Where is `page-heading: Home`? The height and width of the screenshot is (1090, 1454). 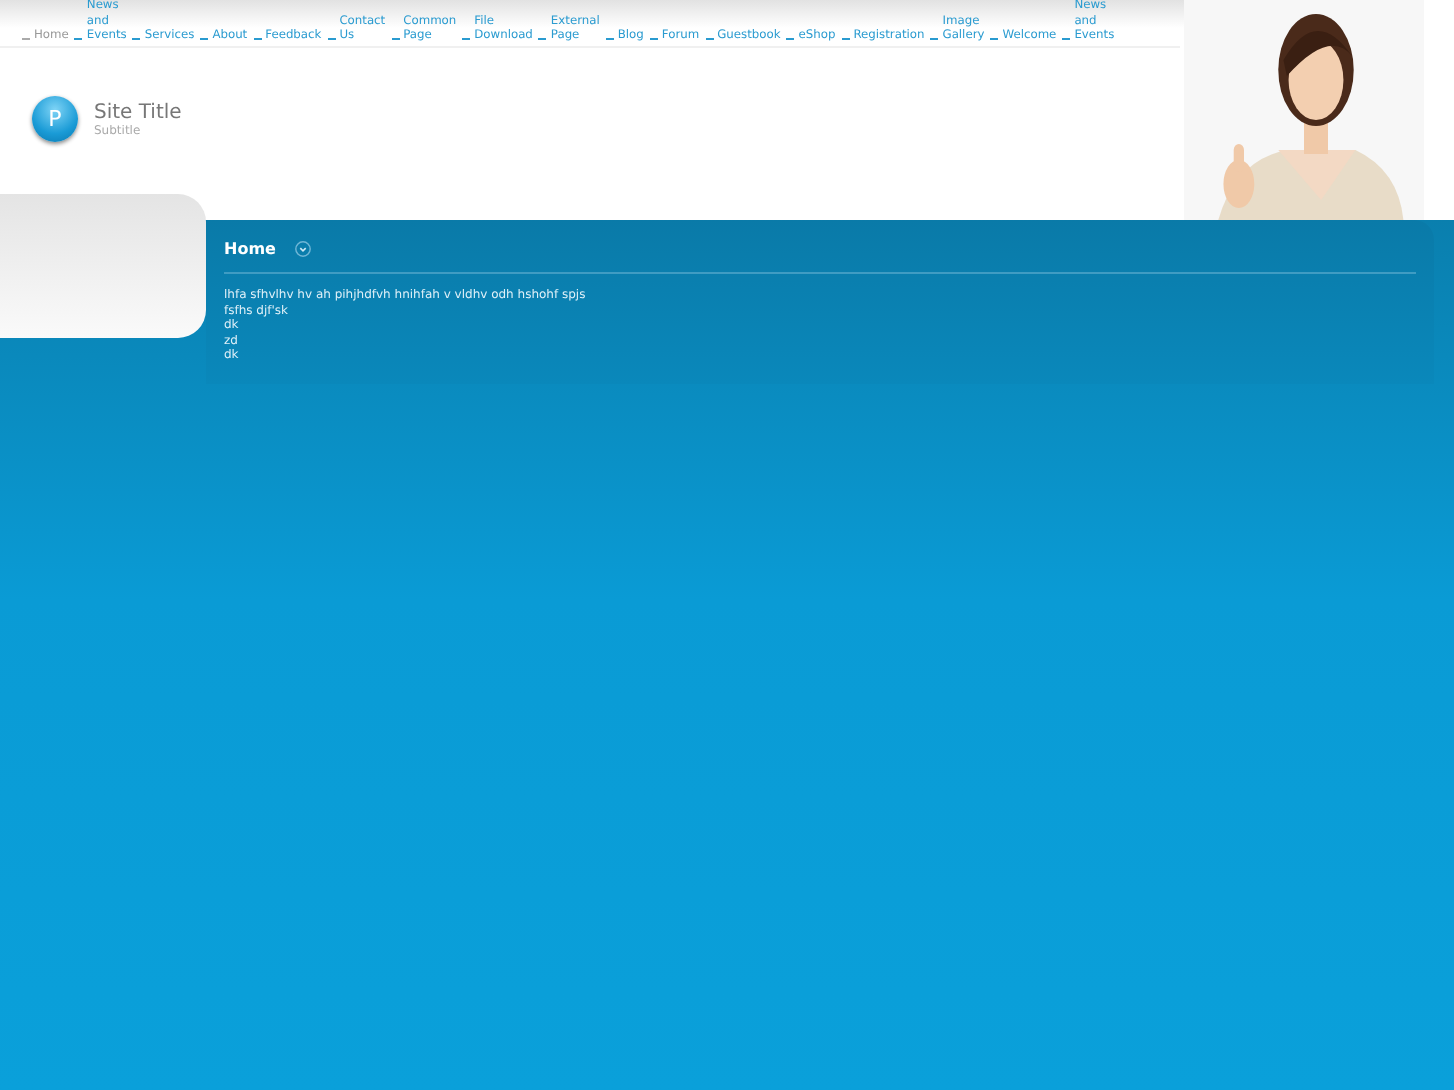
page-heading: Home is located at coordinates (250, 249).